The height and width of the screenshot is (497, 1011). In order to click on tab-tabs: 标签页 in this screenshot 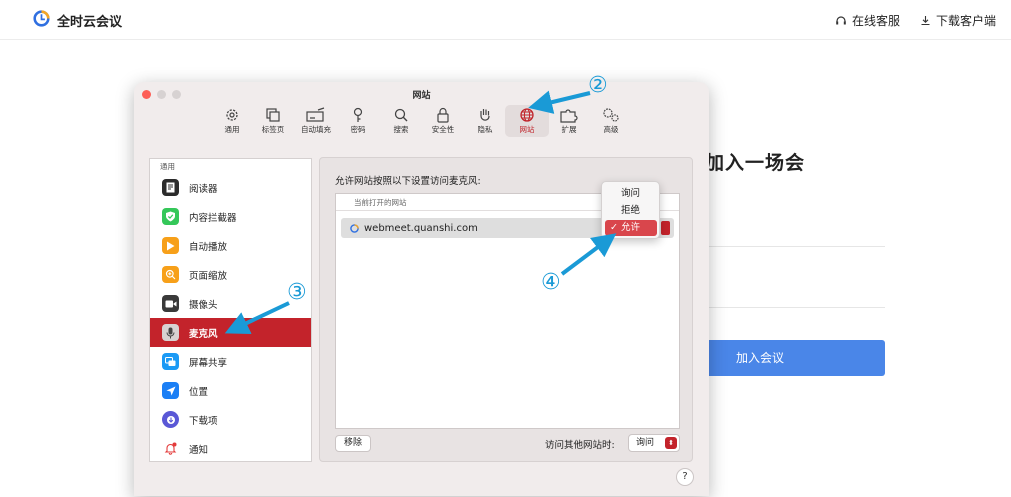, I will do `click(273, 121)`.